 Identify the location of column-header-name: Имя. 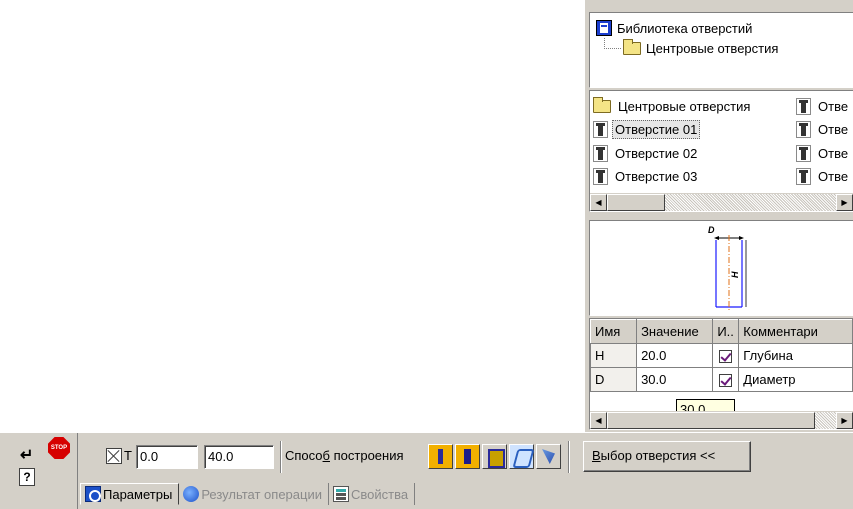
(613, 331).